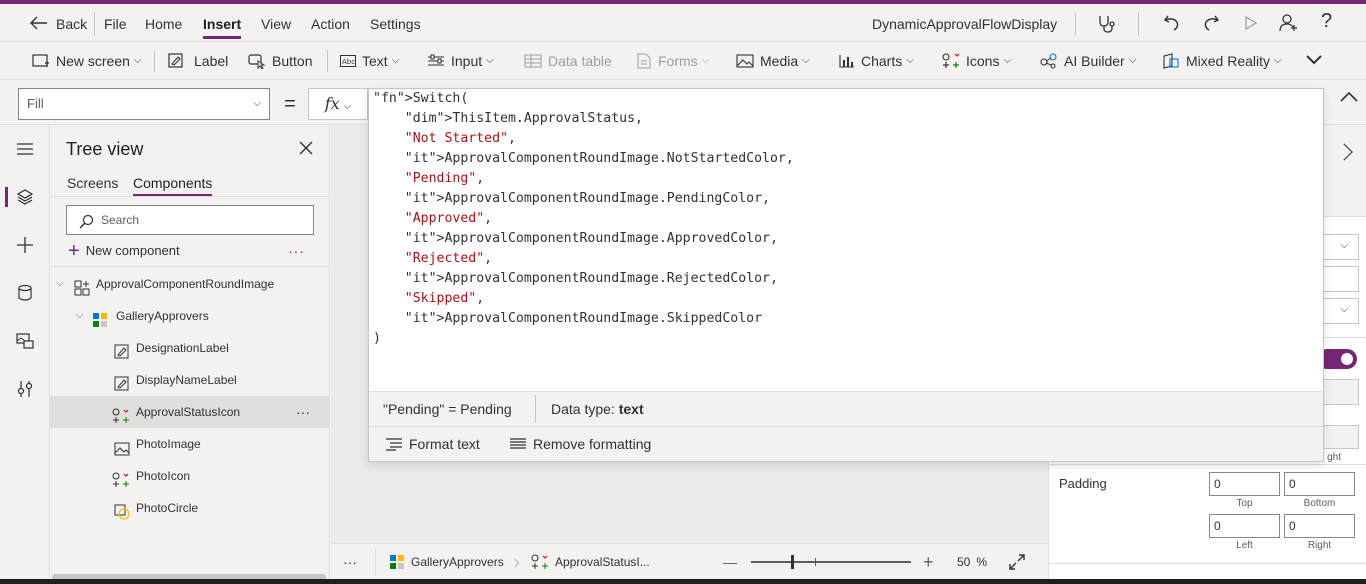 The width and height of the screenshot is (1366, 584). What do you see at coordinates (444, 178) in the screenshot?
I see `formula-line: "Pending",` at bounding box center [444, 178].